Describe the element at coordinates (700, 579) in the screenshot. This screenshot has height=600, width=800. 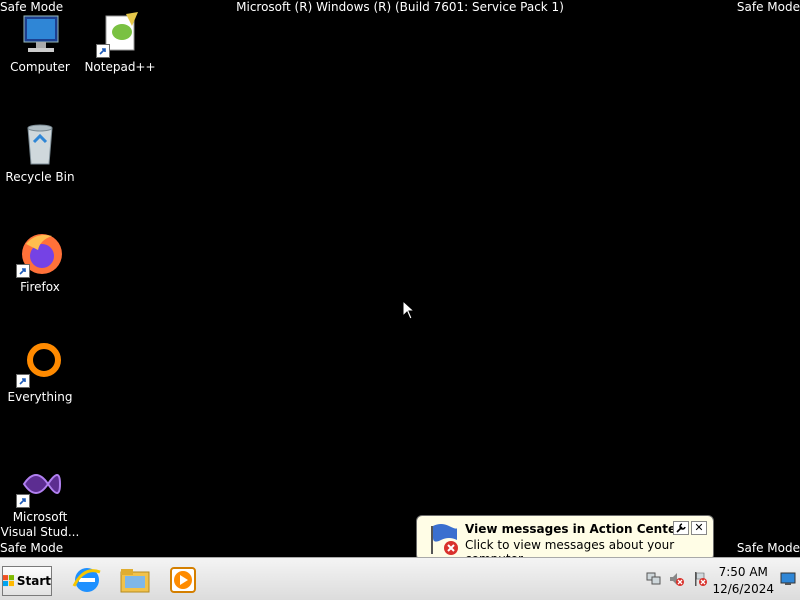
I see `action-center-tray-icon` at that location.